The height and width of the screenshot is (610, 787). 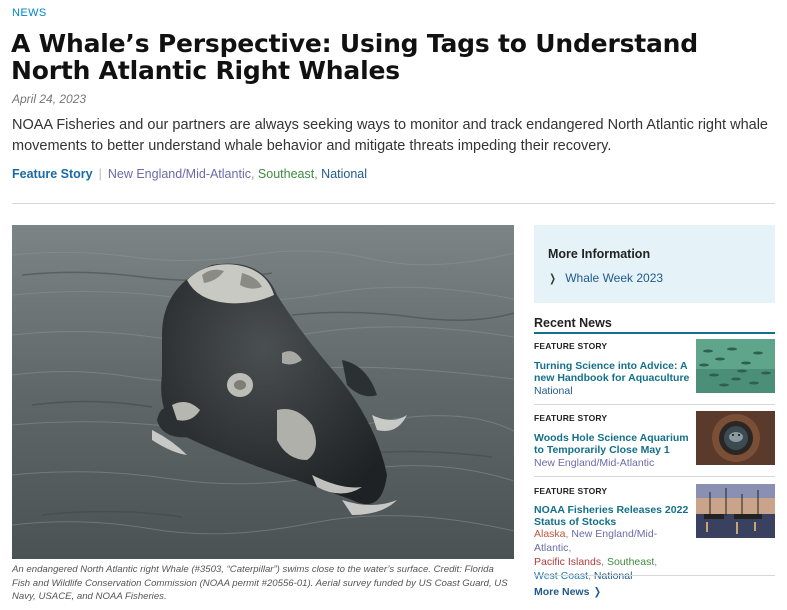 What do you see at coordinates (654, 264) in the screenshot?
I see `more-information-box: More Information ❯ Whale Week 2023` at bounding box center [654, 264].